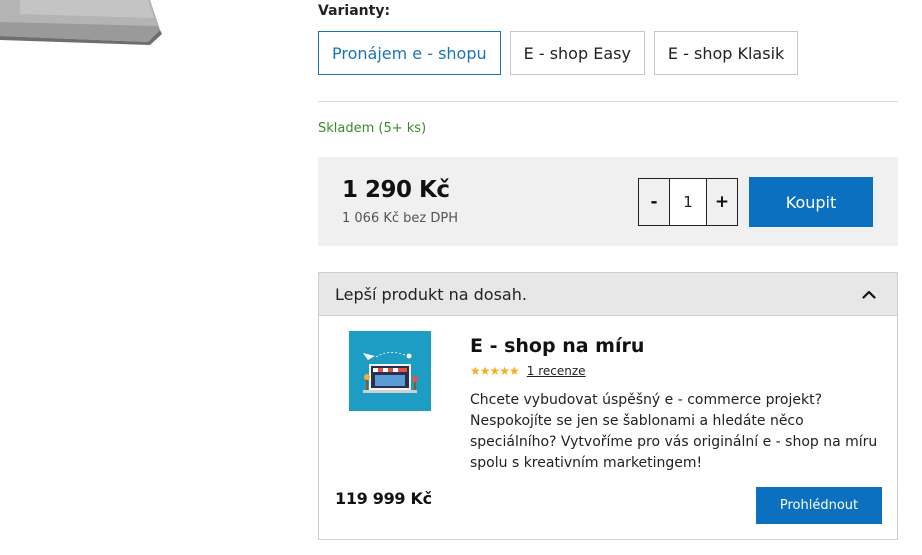  I want to click on upsell-title: Lepší produkt na dosah., so click(431, 294).